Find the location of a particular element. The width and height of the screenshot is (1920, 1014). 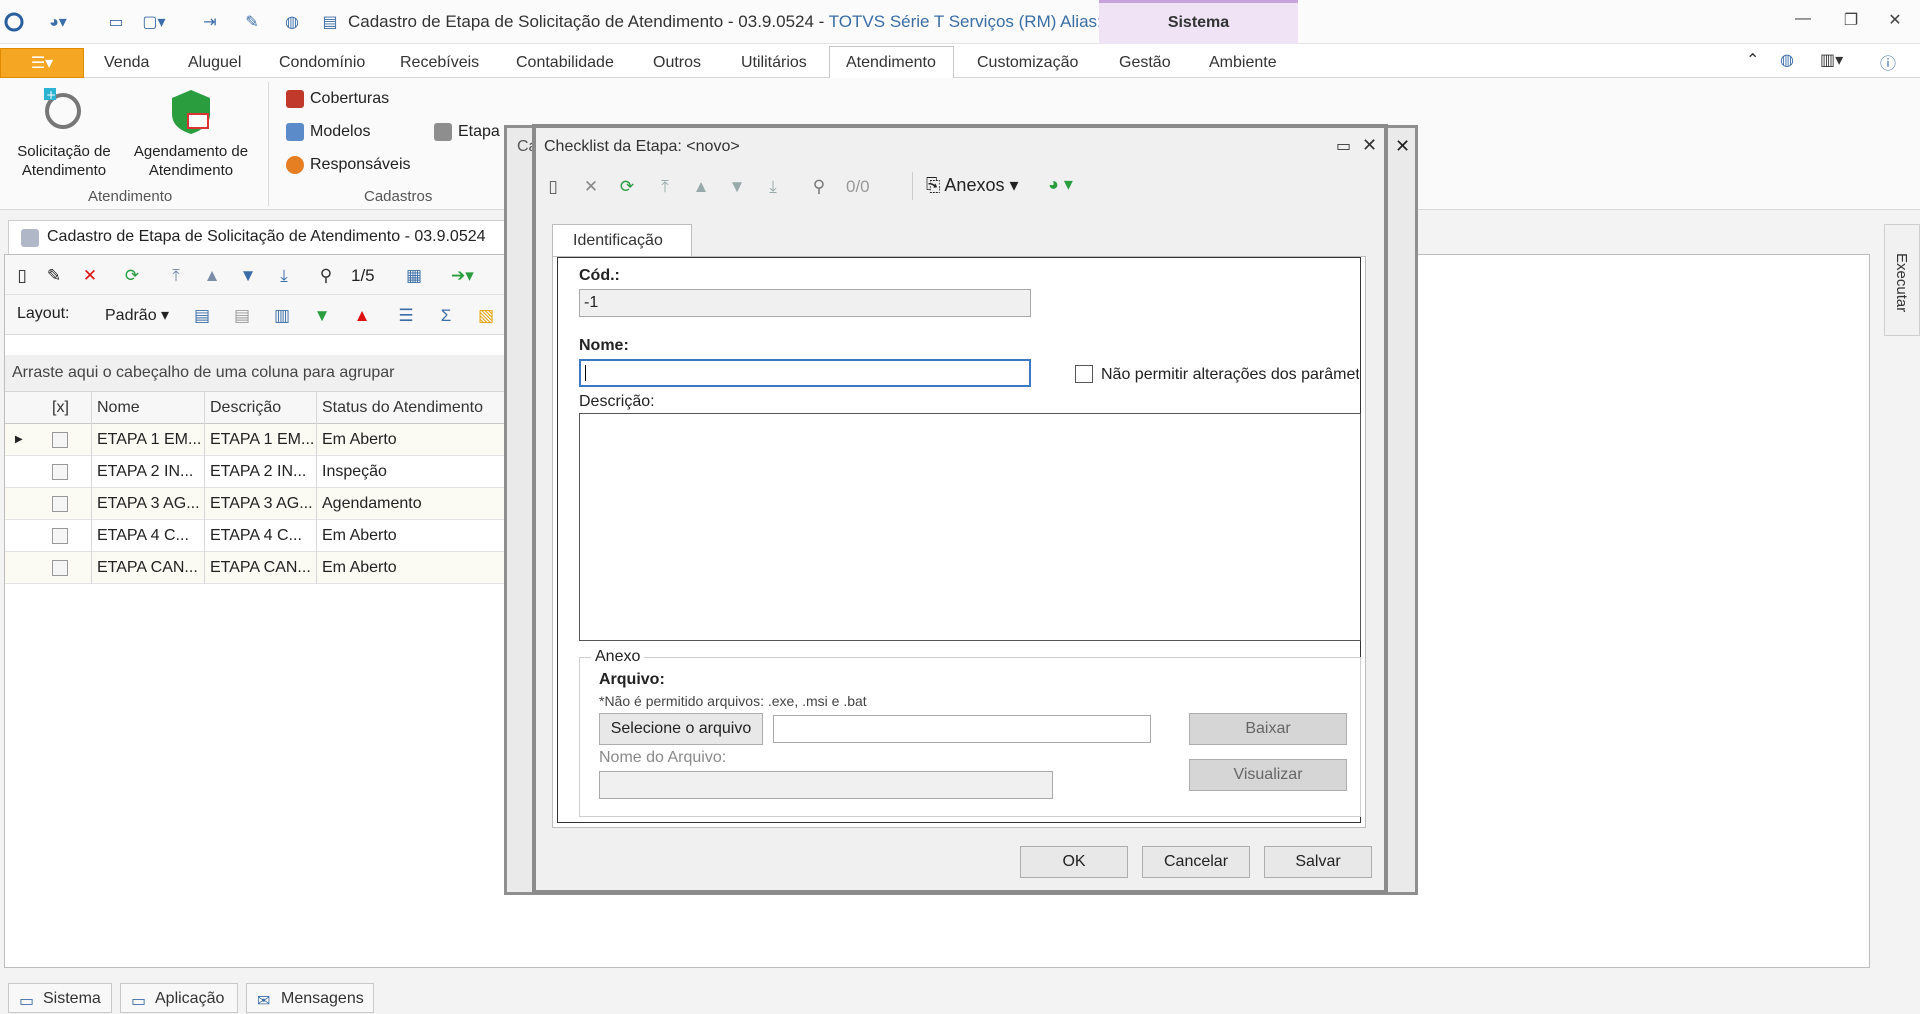

solicitacao-icon: + is located at coordinates (63, 111).